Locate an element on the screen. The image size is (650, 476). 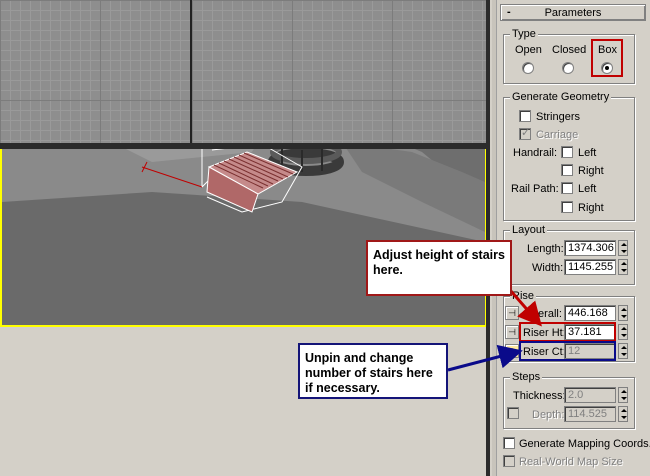
riser-height-callout: Adjust height of stairs here. is located at coordinates (439, 268).